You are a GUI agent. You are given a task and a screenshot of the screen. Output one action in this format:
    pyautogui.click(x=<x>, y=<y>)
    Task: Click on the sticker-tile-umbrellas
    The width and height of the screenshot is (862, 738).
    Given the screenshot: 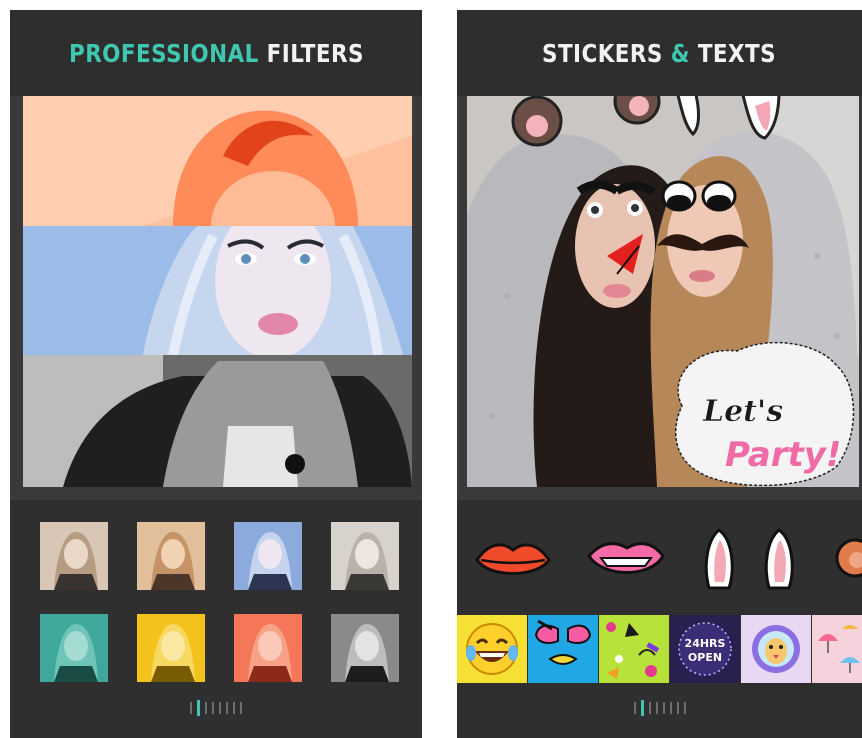 What is the action you would take?
    pyautogui.click(x=837, y=649)
    